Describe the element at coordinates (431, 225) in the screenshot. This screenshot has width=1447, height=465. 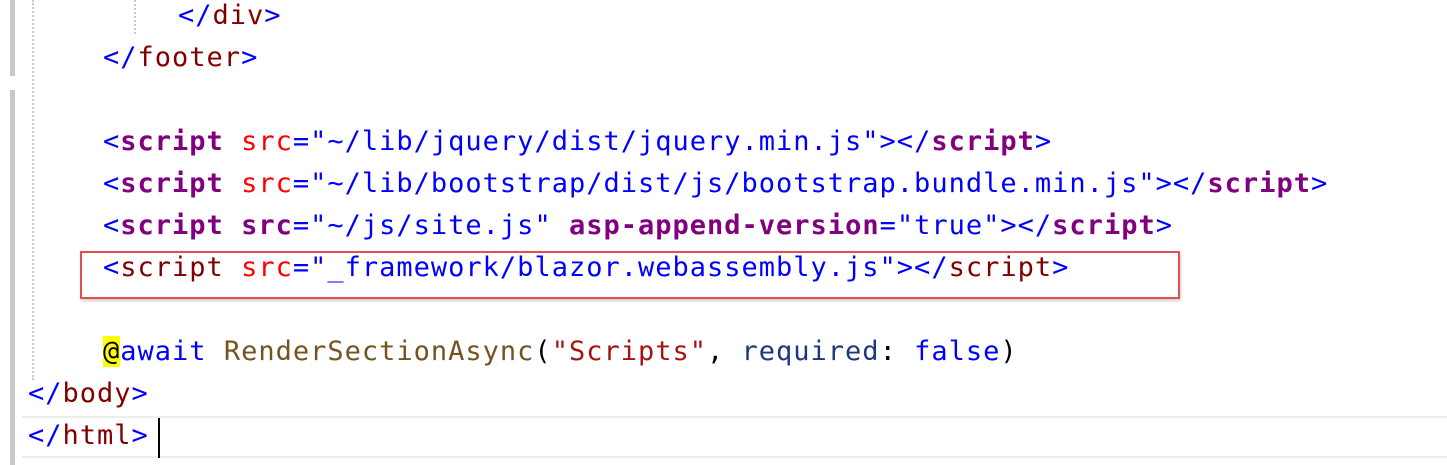
I see `code-token: ~/js/site.js` at that location.